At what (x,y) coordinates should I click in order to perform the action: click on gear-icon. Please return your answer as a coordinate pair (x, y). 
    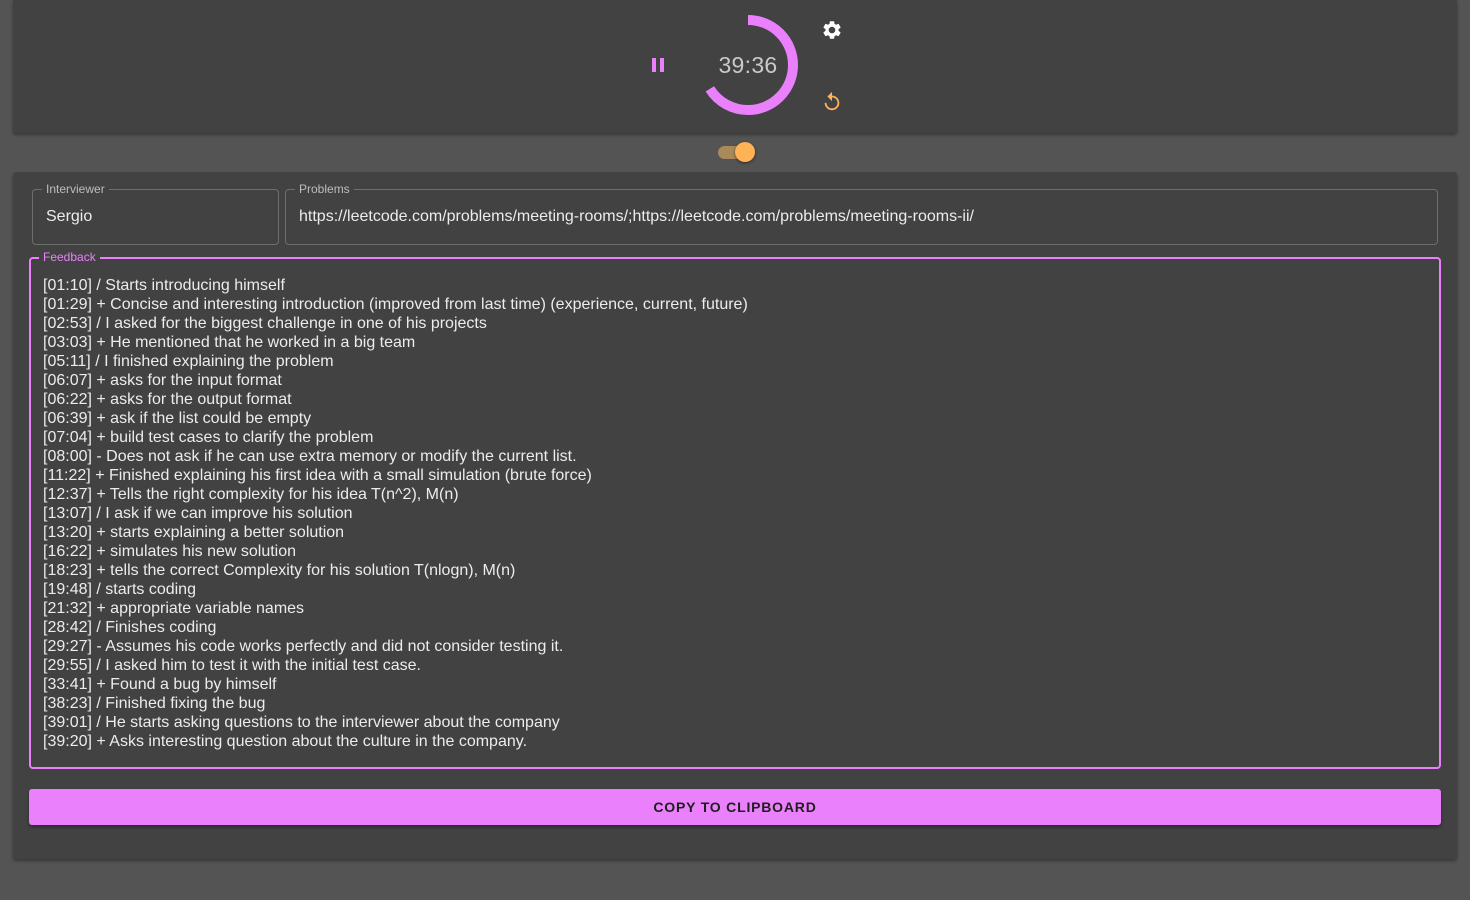
    Looking at the image, I should click on (832, 30).